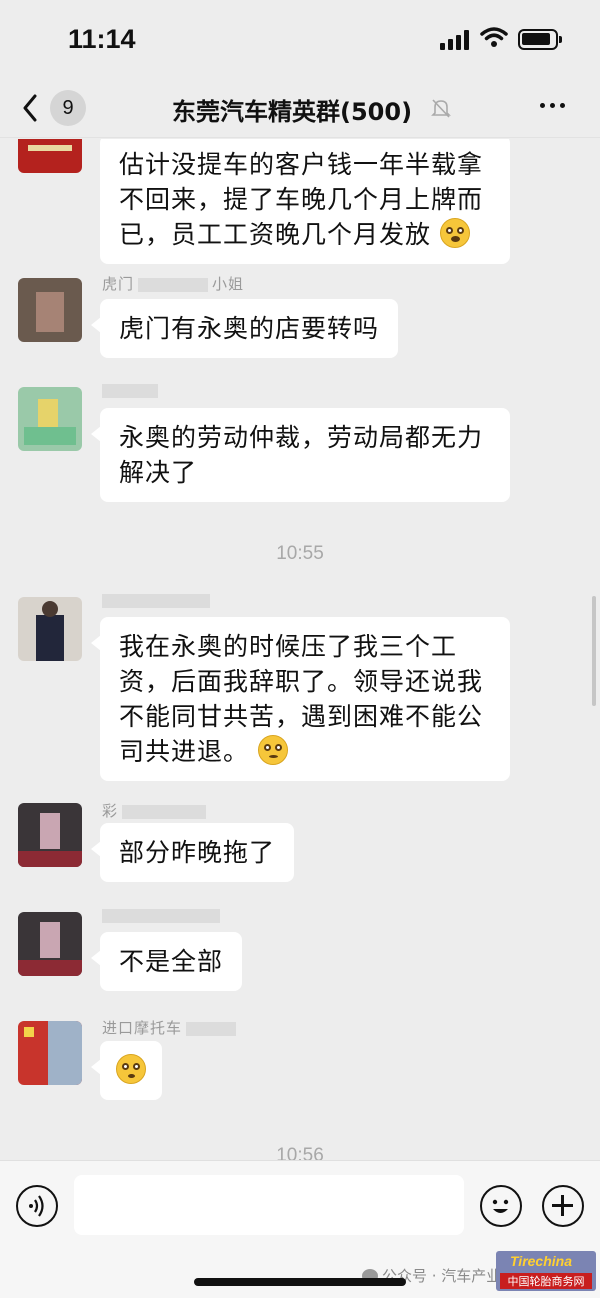 The height and width of the screenshot is (1298, 600). I want to click on message-text: 我在永奥的时候压了我三个工, so click(288, 646).